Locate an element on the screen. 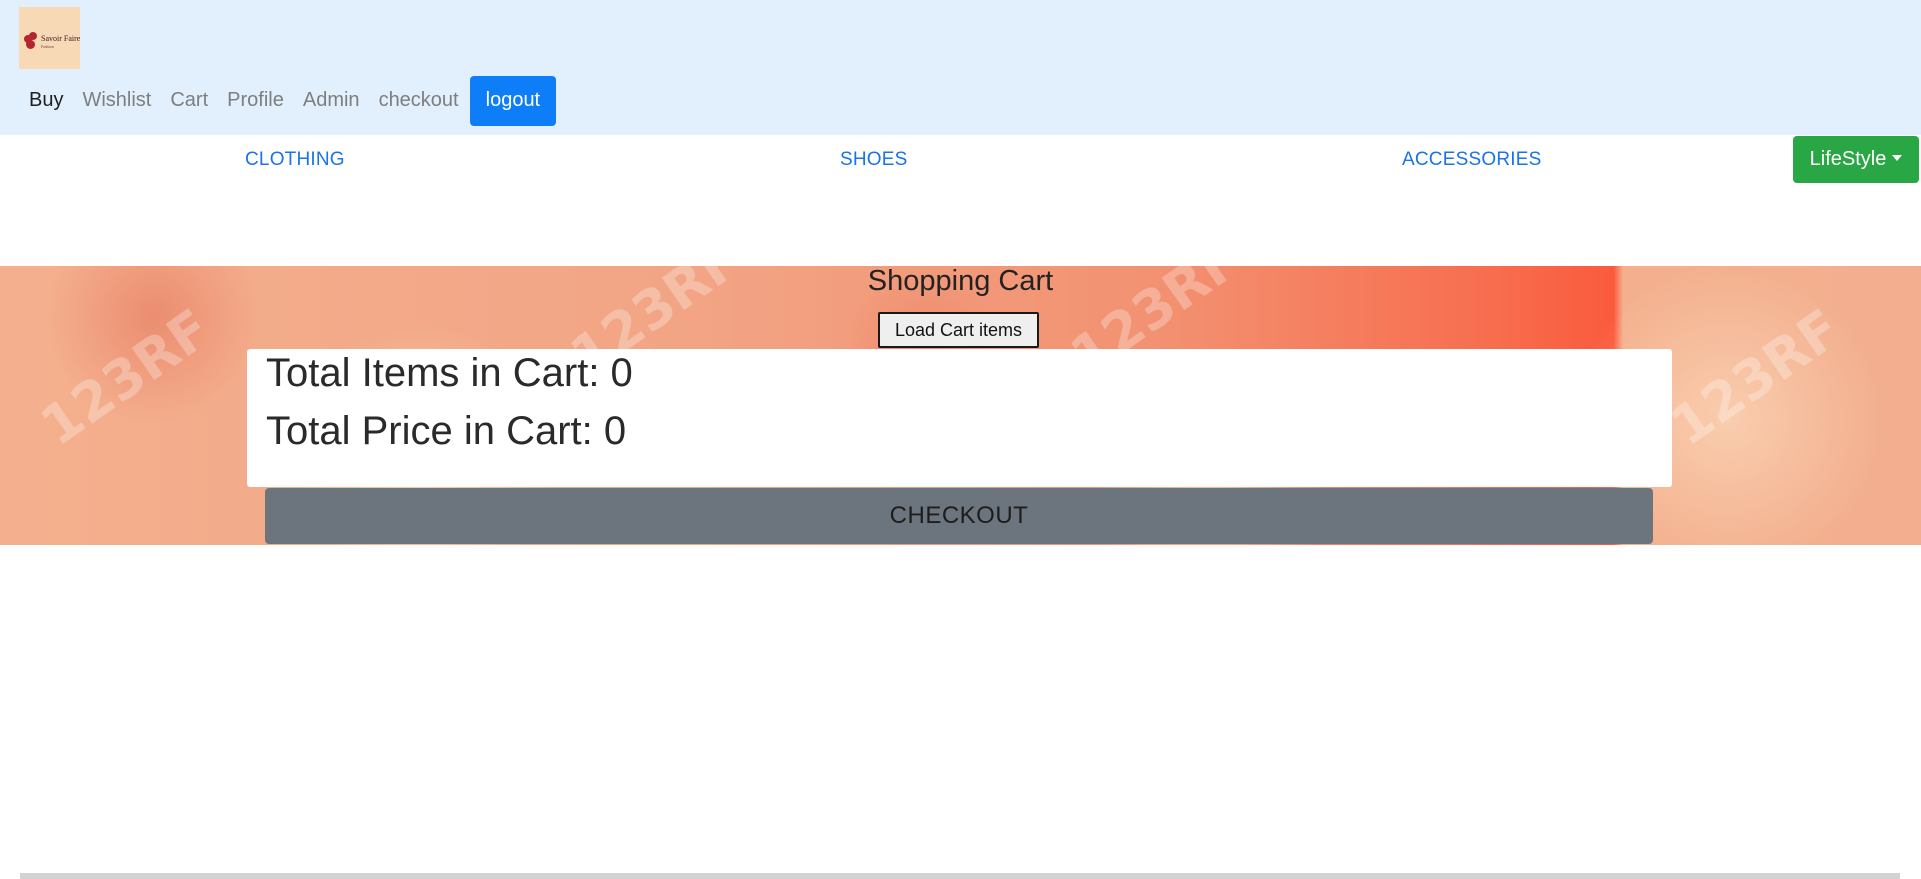 The width and height of the screenshot is (1921, 879). caret-down-icon is located at coordinates (1897, 157).